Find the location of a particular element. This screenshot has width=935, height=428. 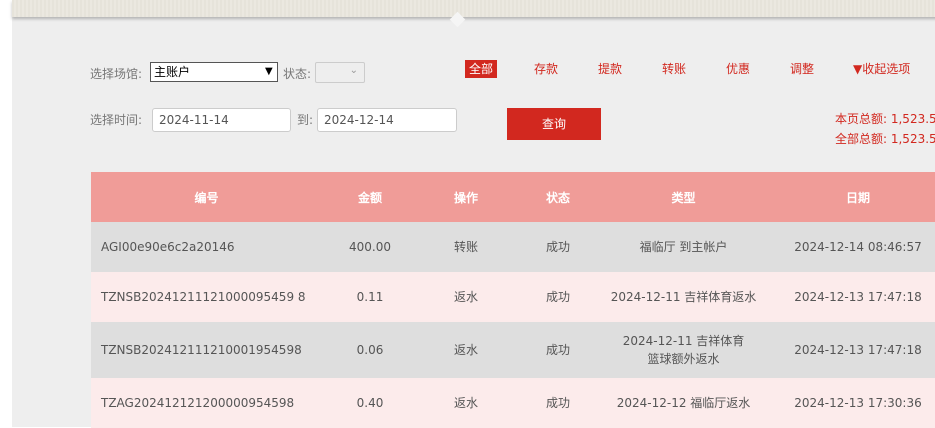

id-cell: AGI00e90e6c2a20146 is located at coordinates (206, 247).